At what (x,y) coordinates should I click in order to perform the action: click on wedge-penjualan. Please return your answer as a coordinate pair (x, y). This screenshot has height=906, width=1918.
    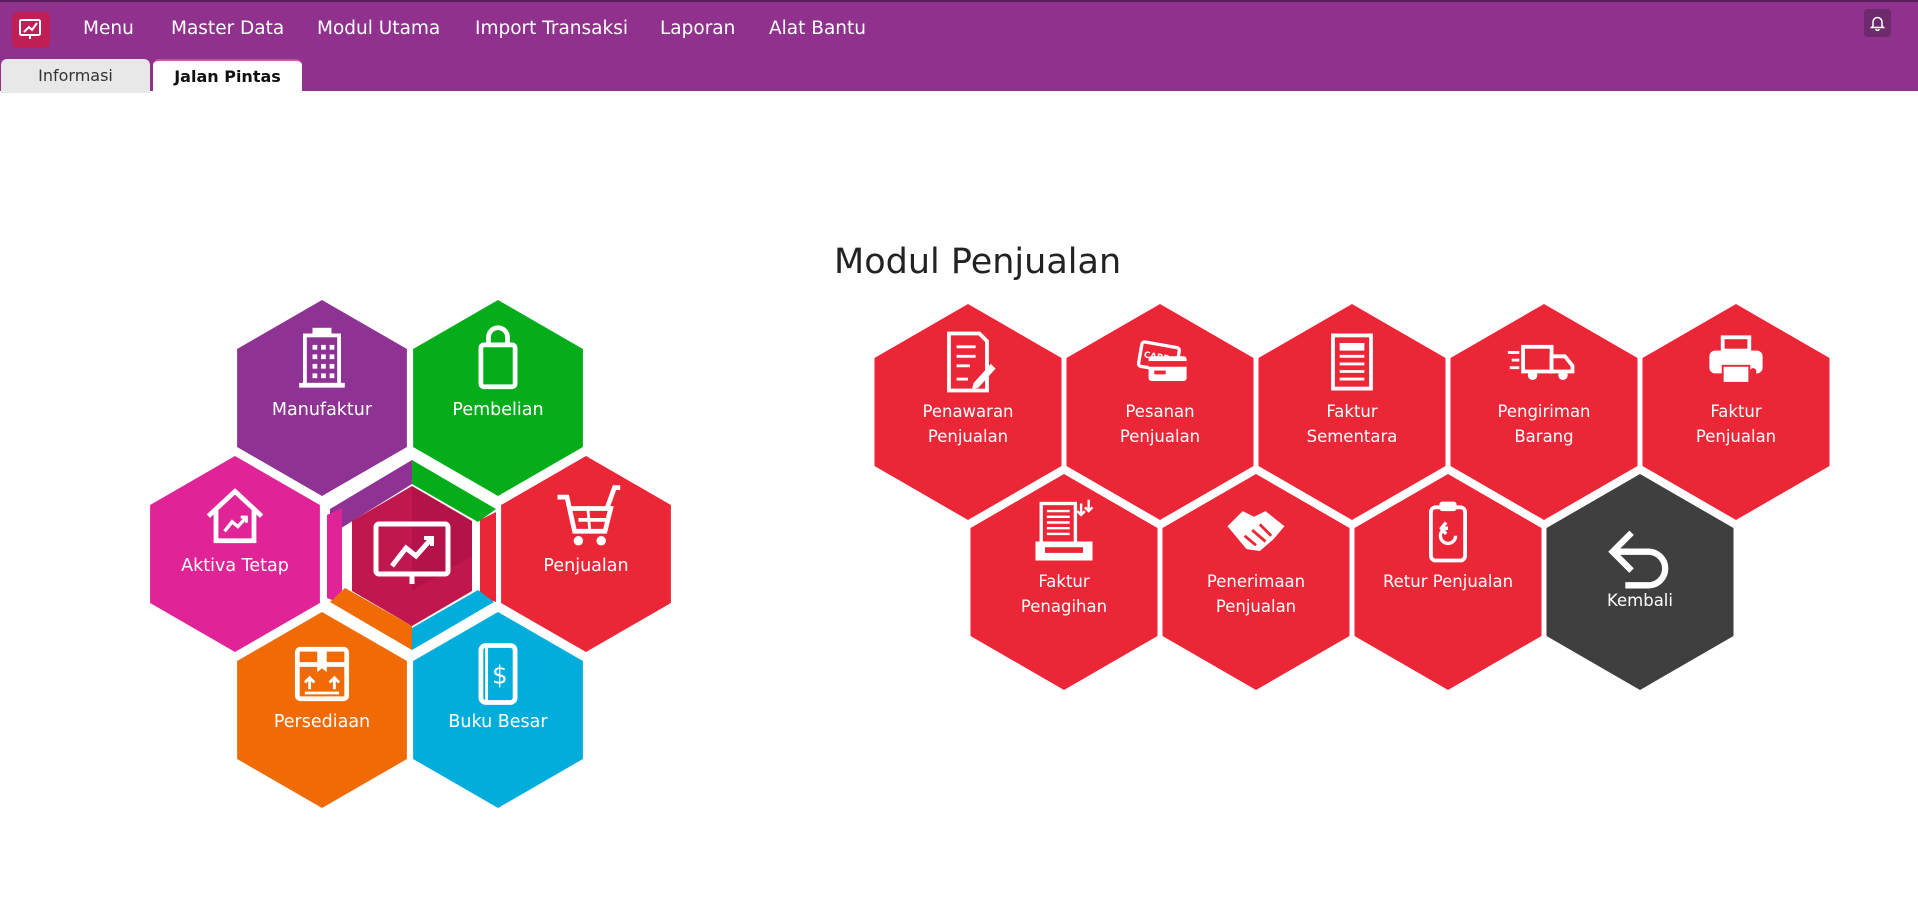
    Looking at the image, I should click on (488, 557).